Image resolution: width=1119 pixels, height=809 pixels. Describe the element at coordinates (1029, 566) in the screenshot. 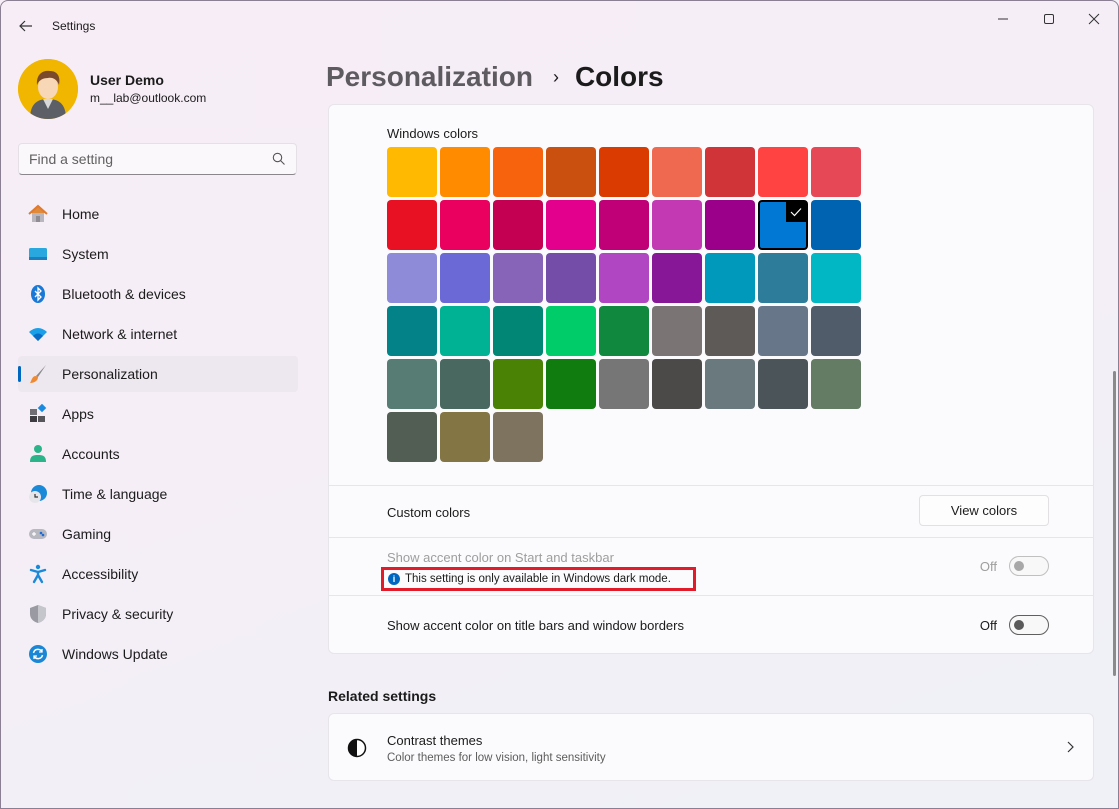

I see `accent-start-taskbar-toggle` at that location.